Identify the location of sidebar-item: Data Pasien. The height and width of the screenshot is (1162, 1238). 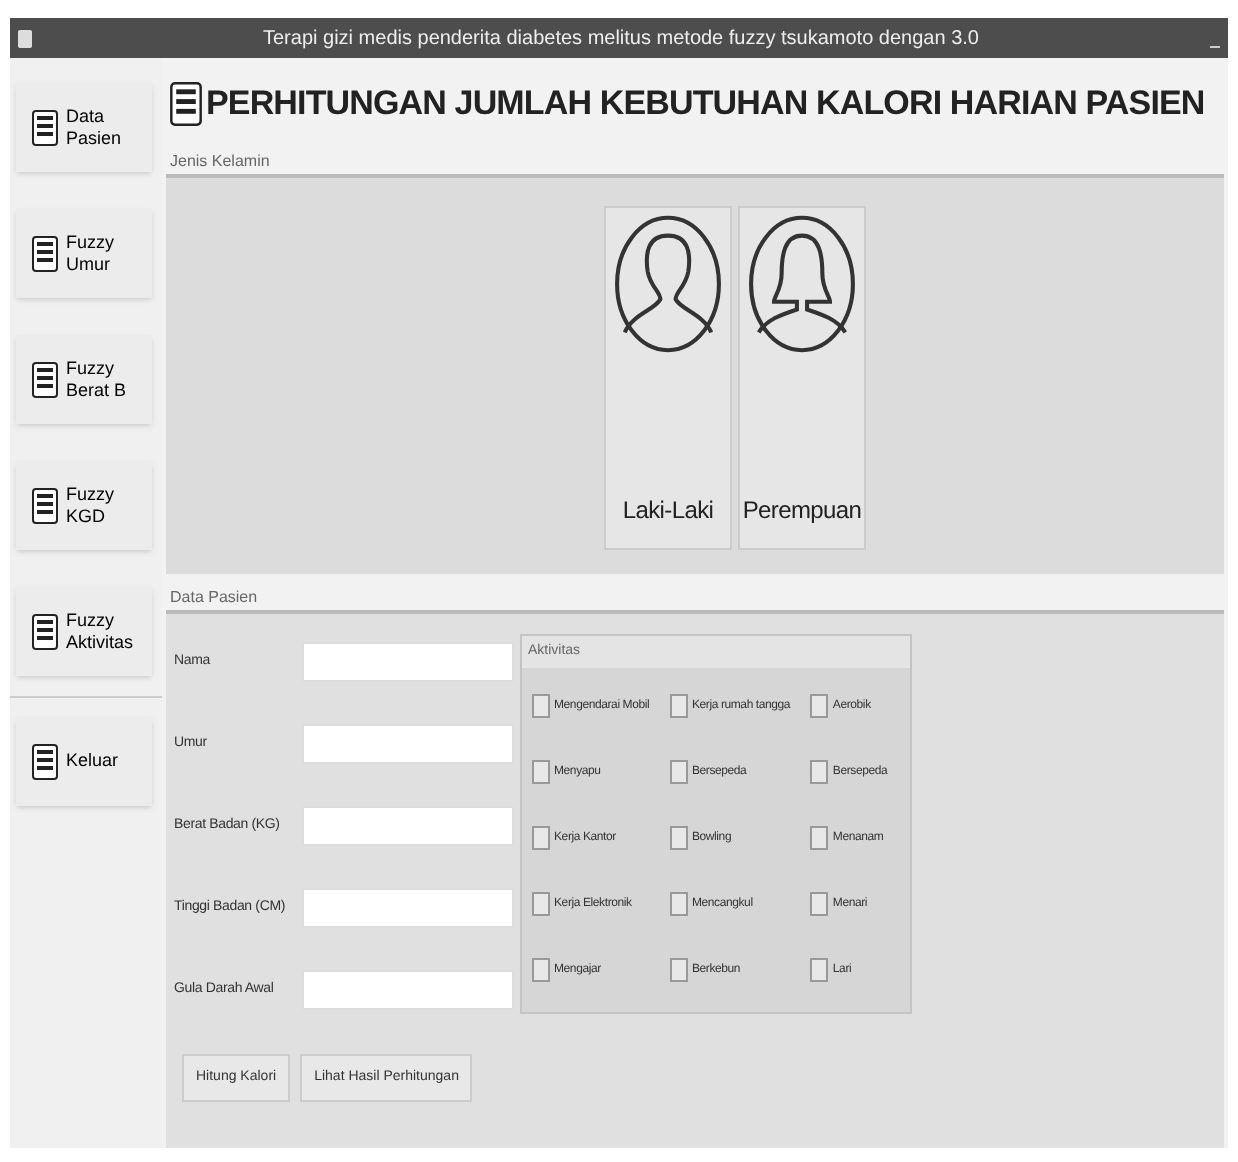
(84, 128).